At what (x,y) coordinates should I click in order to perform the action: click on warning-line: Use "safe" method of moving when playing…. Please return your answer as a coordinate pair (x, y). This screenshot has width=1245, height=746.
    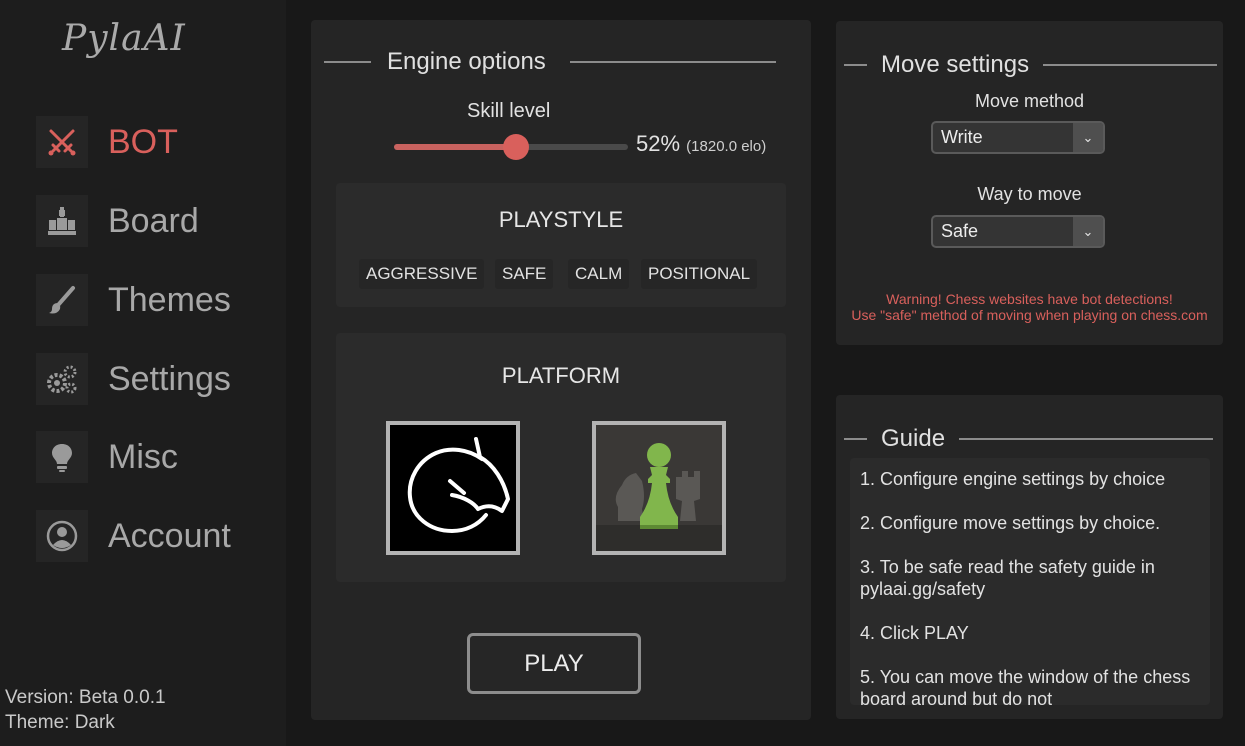
    Looking at the image, I should click on (1029, 315).